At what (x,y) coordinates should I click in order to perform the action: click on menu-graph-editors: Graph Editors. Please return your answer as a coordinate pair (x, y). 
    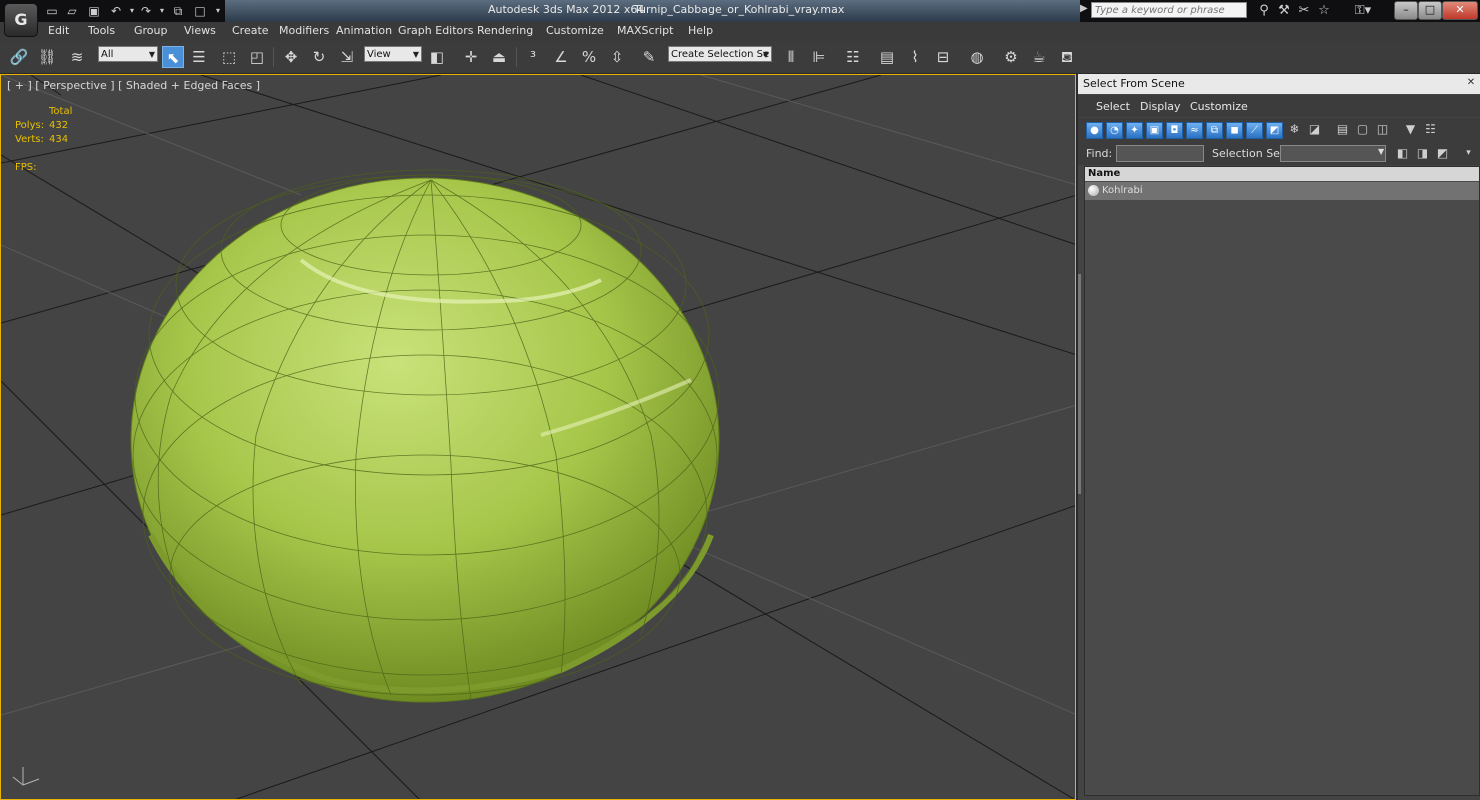
    Looking at the image, I should click on (436, 30).